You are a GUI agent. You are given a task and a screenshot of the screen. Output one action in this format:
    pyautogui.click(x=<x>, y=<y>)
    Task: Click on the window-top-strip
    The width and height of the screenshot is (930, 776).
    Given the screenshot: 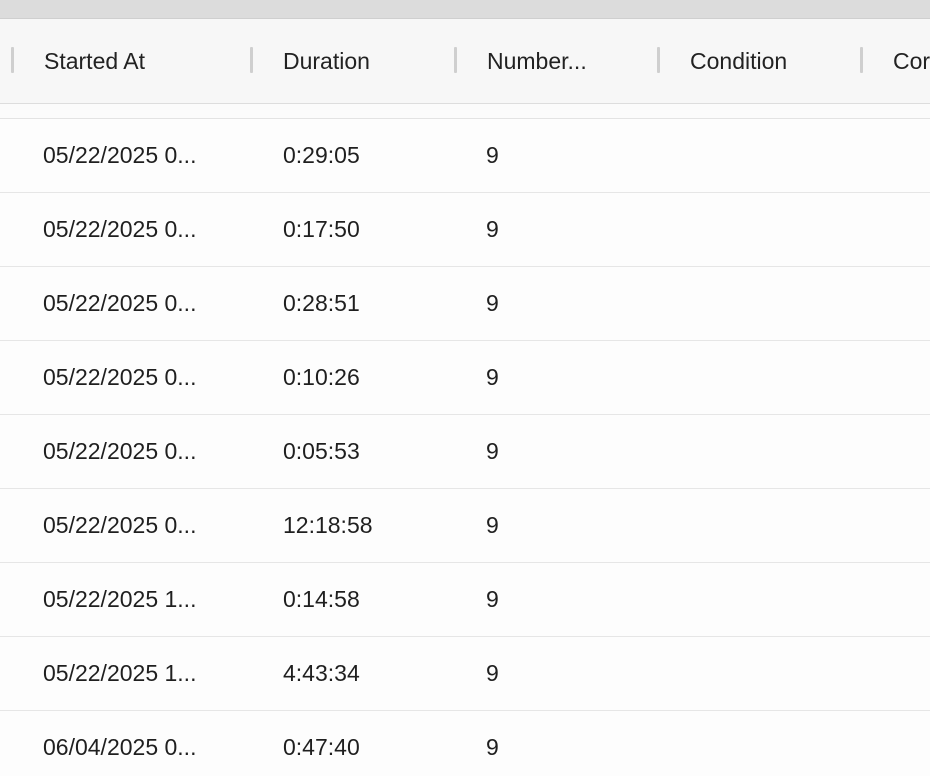 What is the action you would take?
    pyautogui.click(x=465, y=9)
    